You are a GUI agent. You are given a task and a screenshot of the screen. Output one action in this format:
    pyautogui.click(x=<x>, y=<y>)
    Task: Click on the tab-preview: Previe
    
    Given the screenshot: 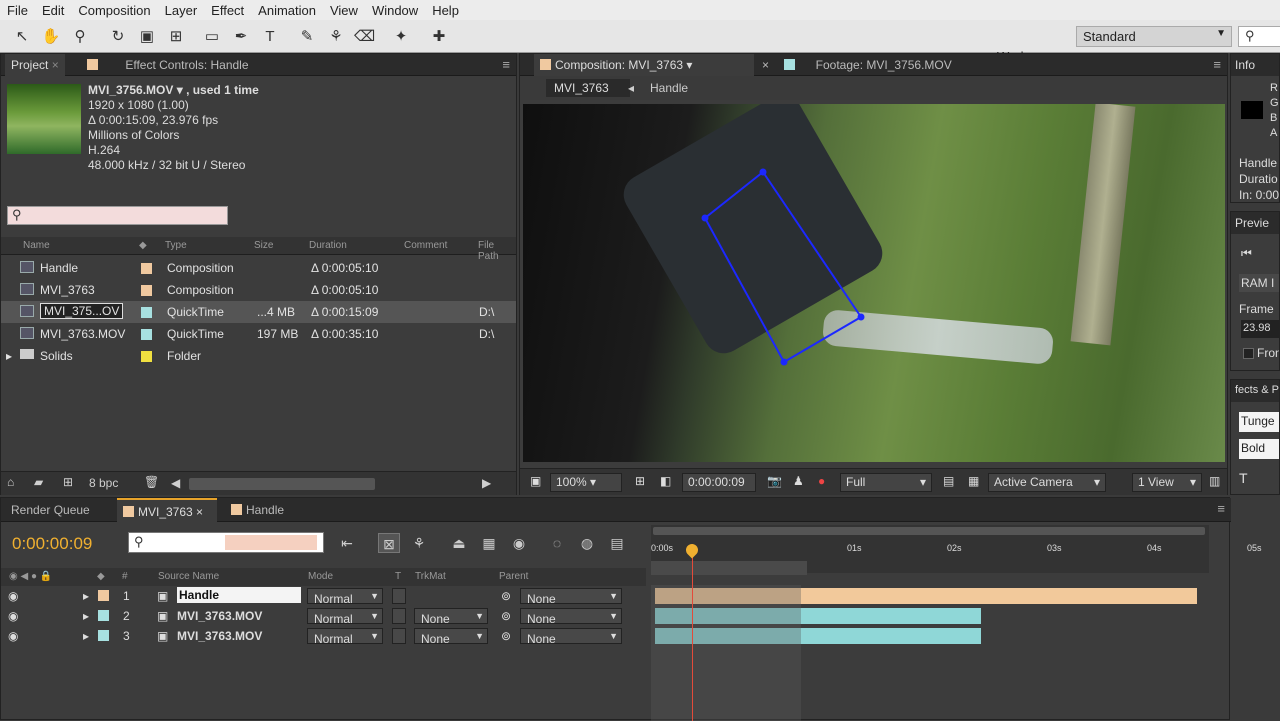 What is the action you would take?
    pyautogui.click(x=1255, y=223)
    